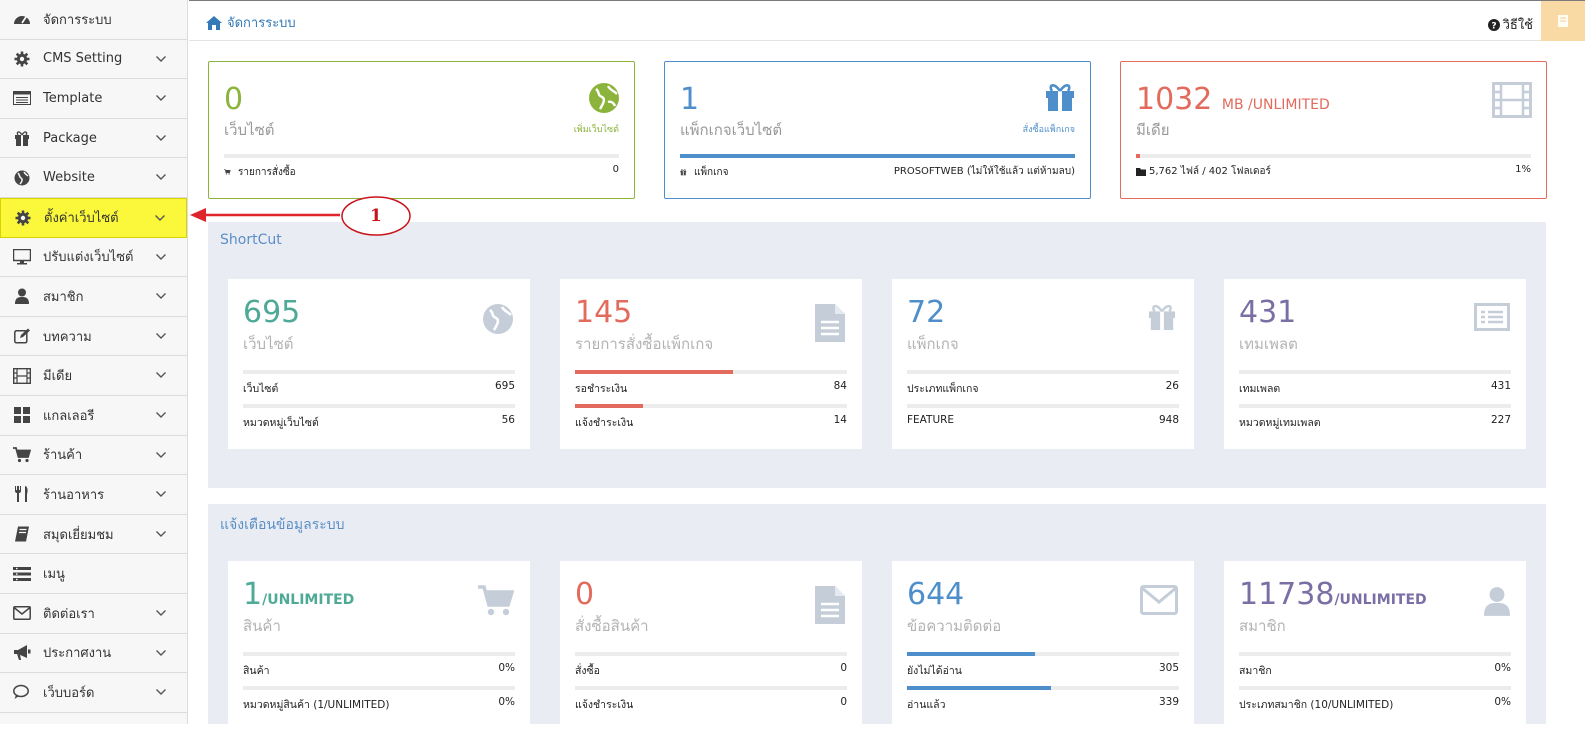 Image resolution: width=1585 pixels, height=731 pixels. I want to click on sidebar-item-0: จัดการระบบ, so click(93, 20).